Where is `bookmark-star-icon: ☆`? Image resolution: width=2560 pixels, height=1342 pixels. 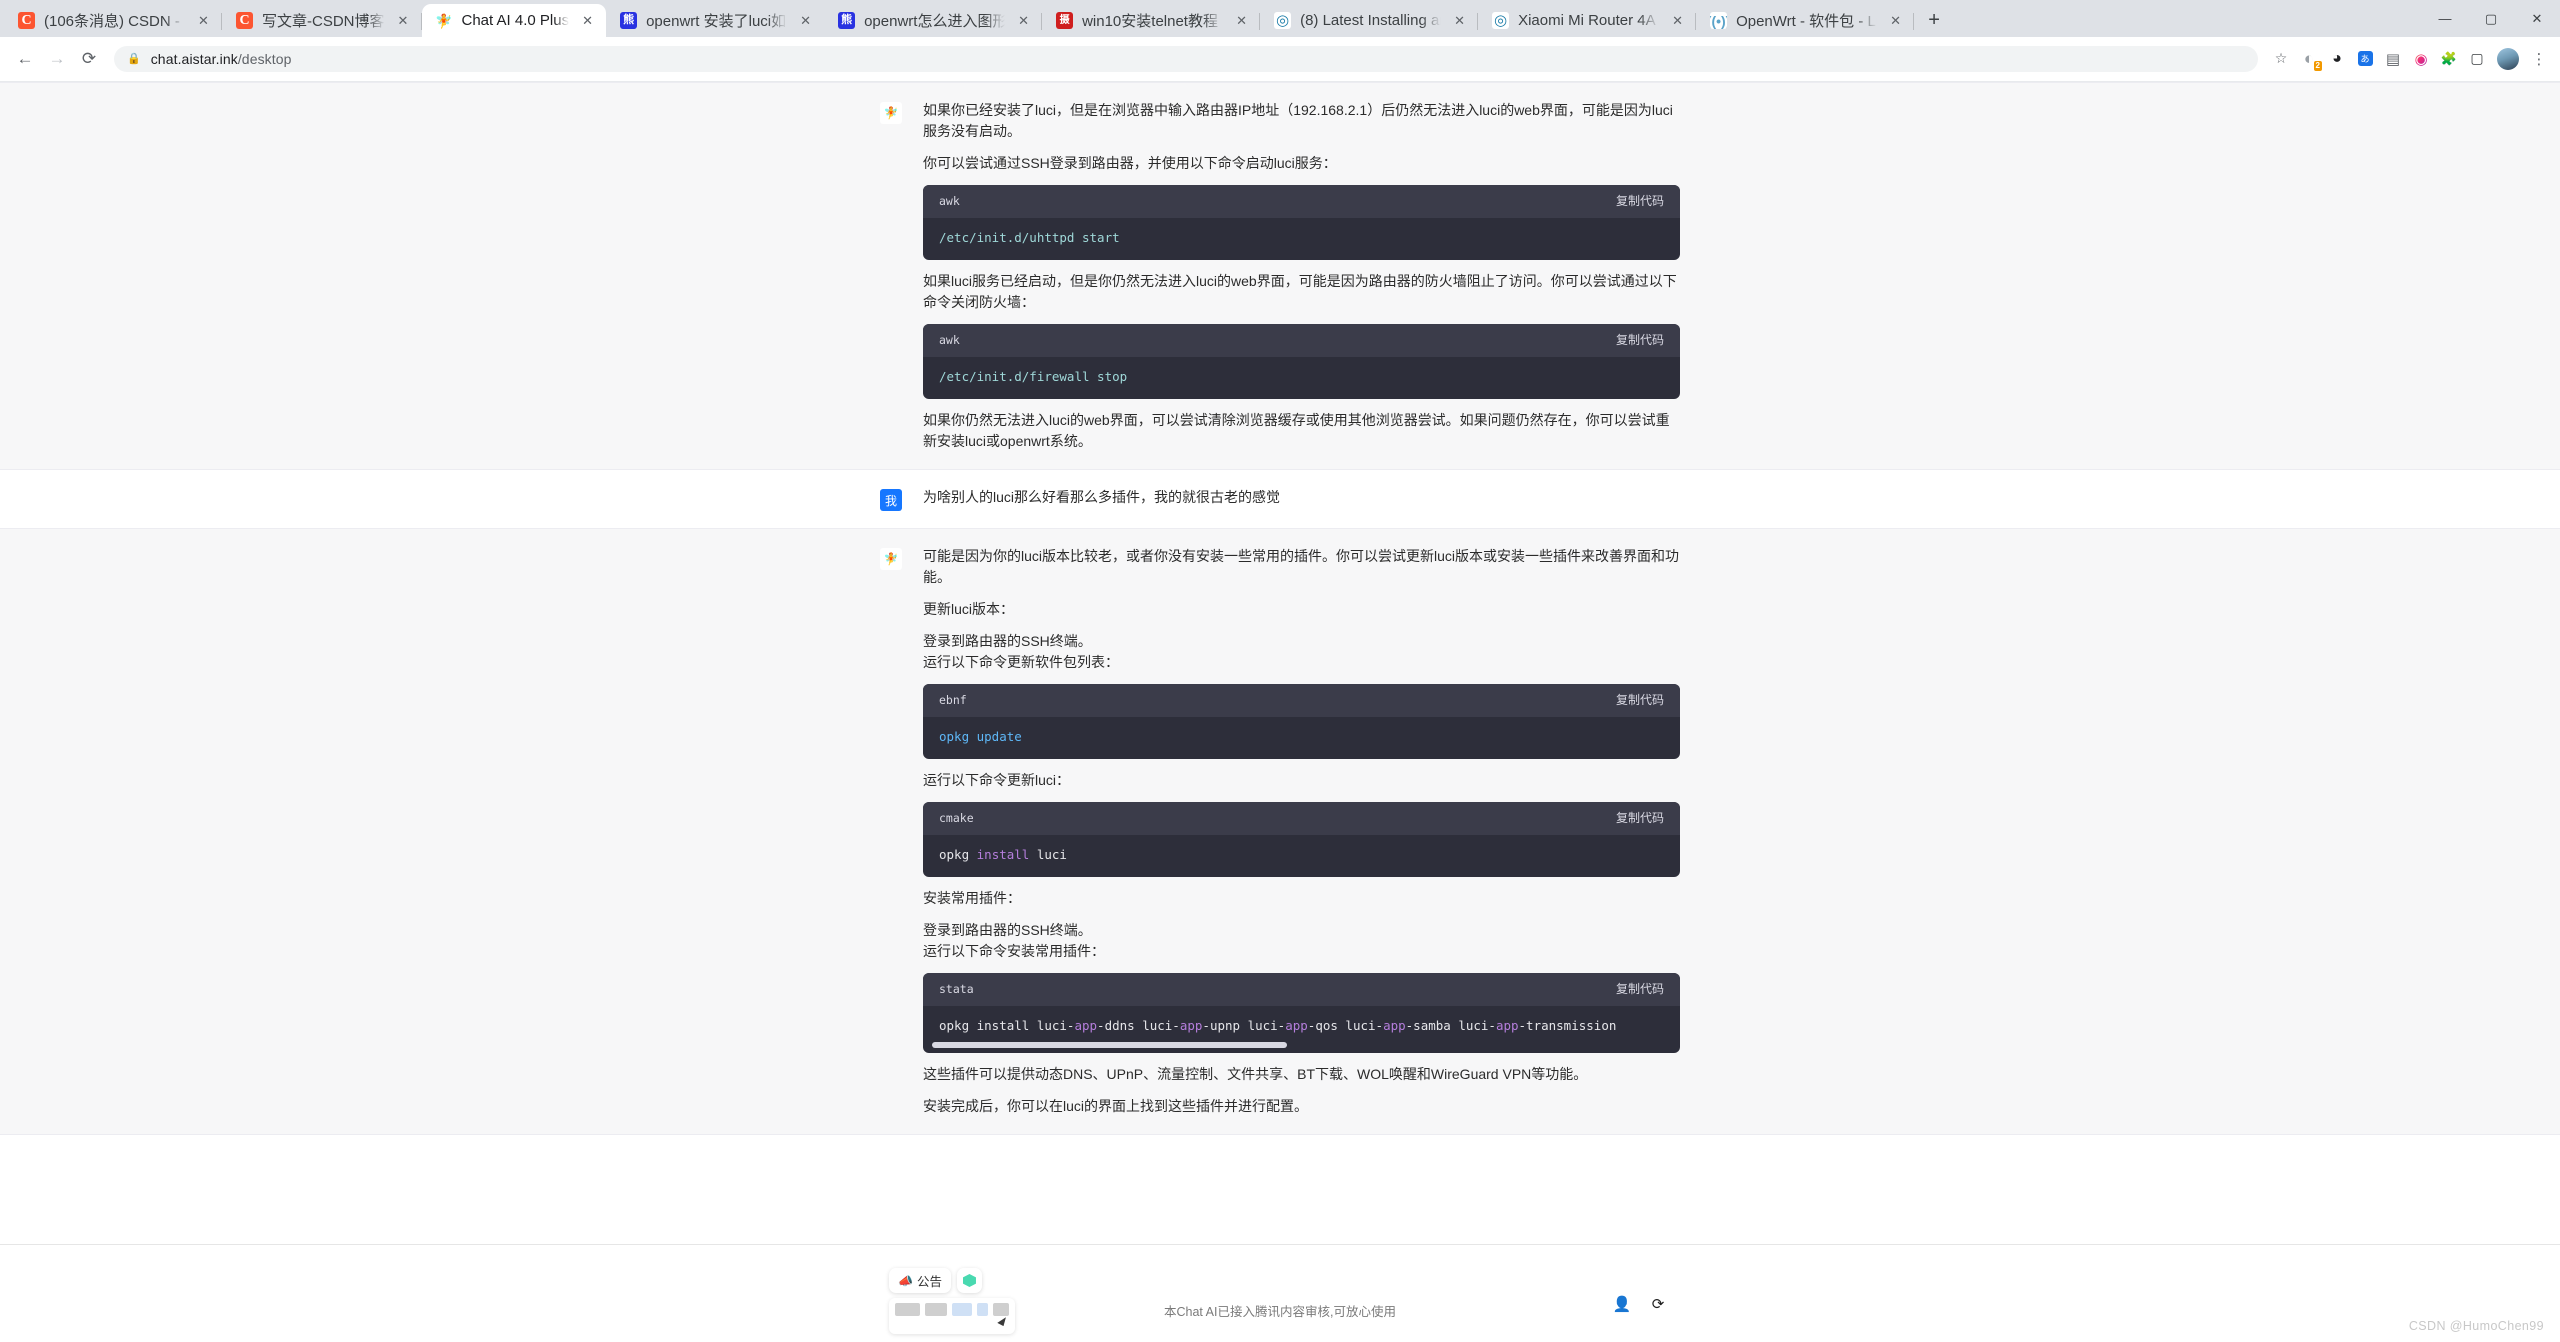
bookmark-star-icon: ☆ is located at coordinates (2281, 59).